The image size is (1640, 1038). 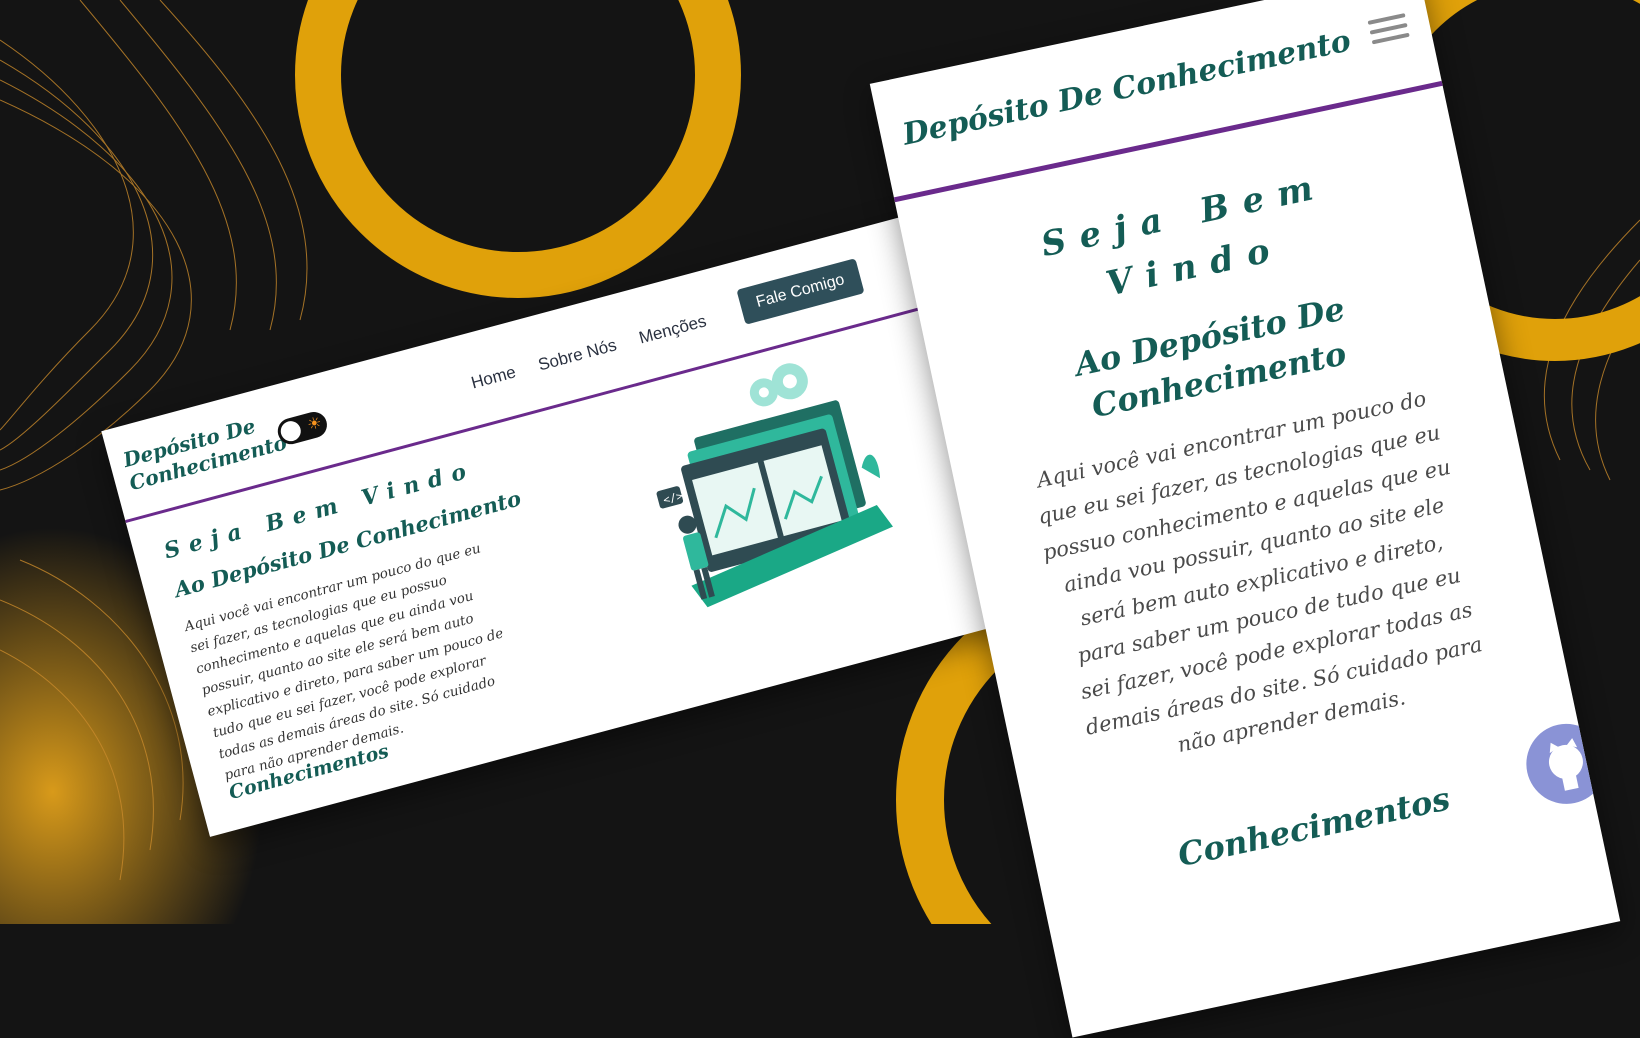 I want to click on menu-icon, so click(x=1389, y=31).